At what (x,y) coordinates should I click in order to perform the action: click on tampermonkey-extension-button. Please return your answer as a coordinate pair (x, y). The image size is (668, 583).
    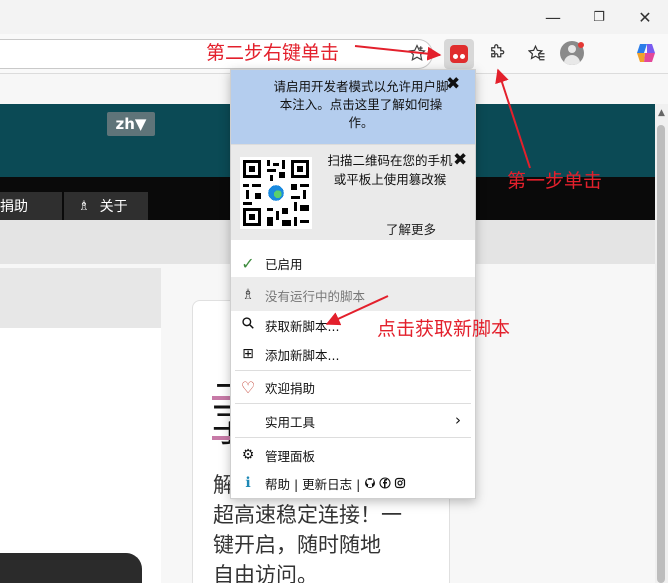
    Looking at the image, I should click on (459, 54).